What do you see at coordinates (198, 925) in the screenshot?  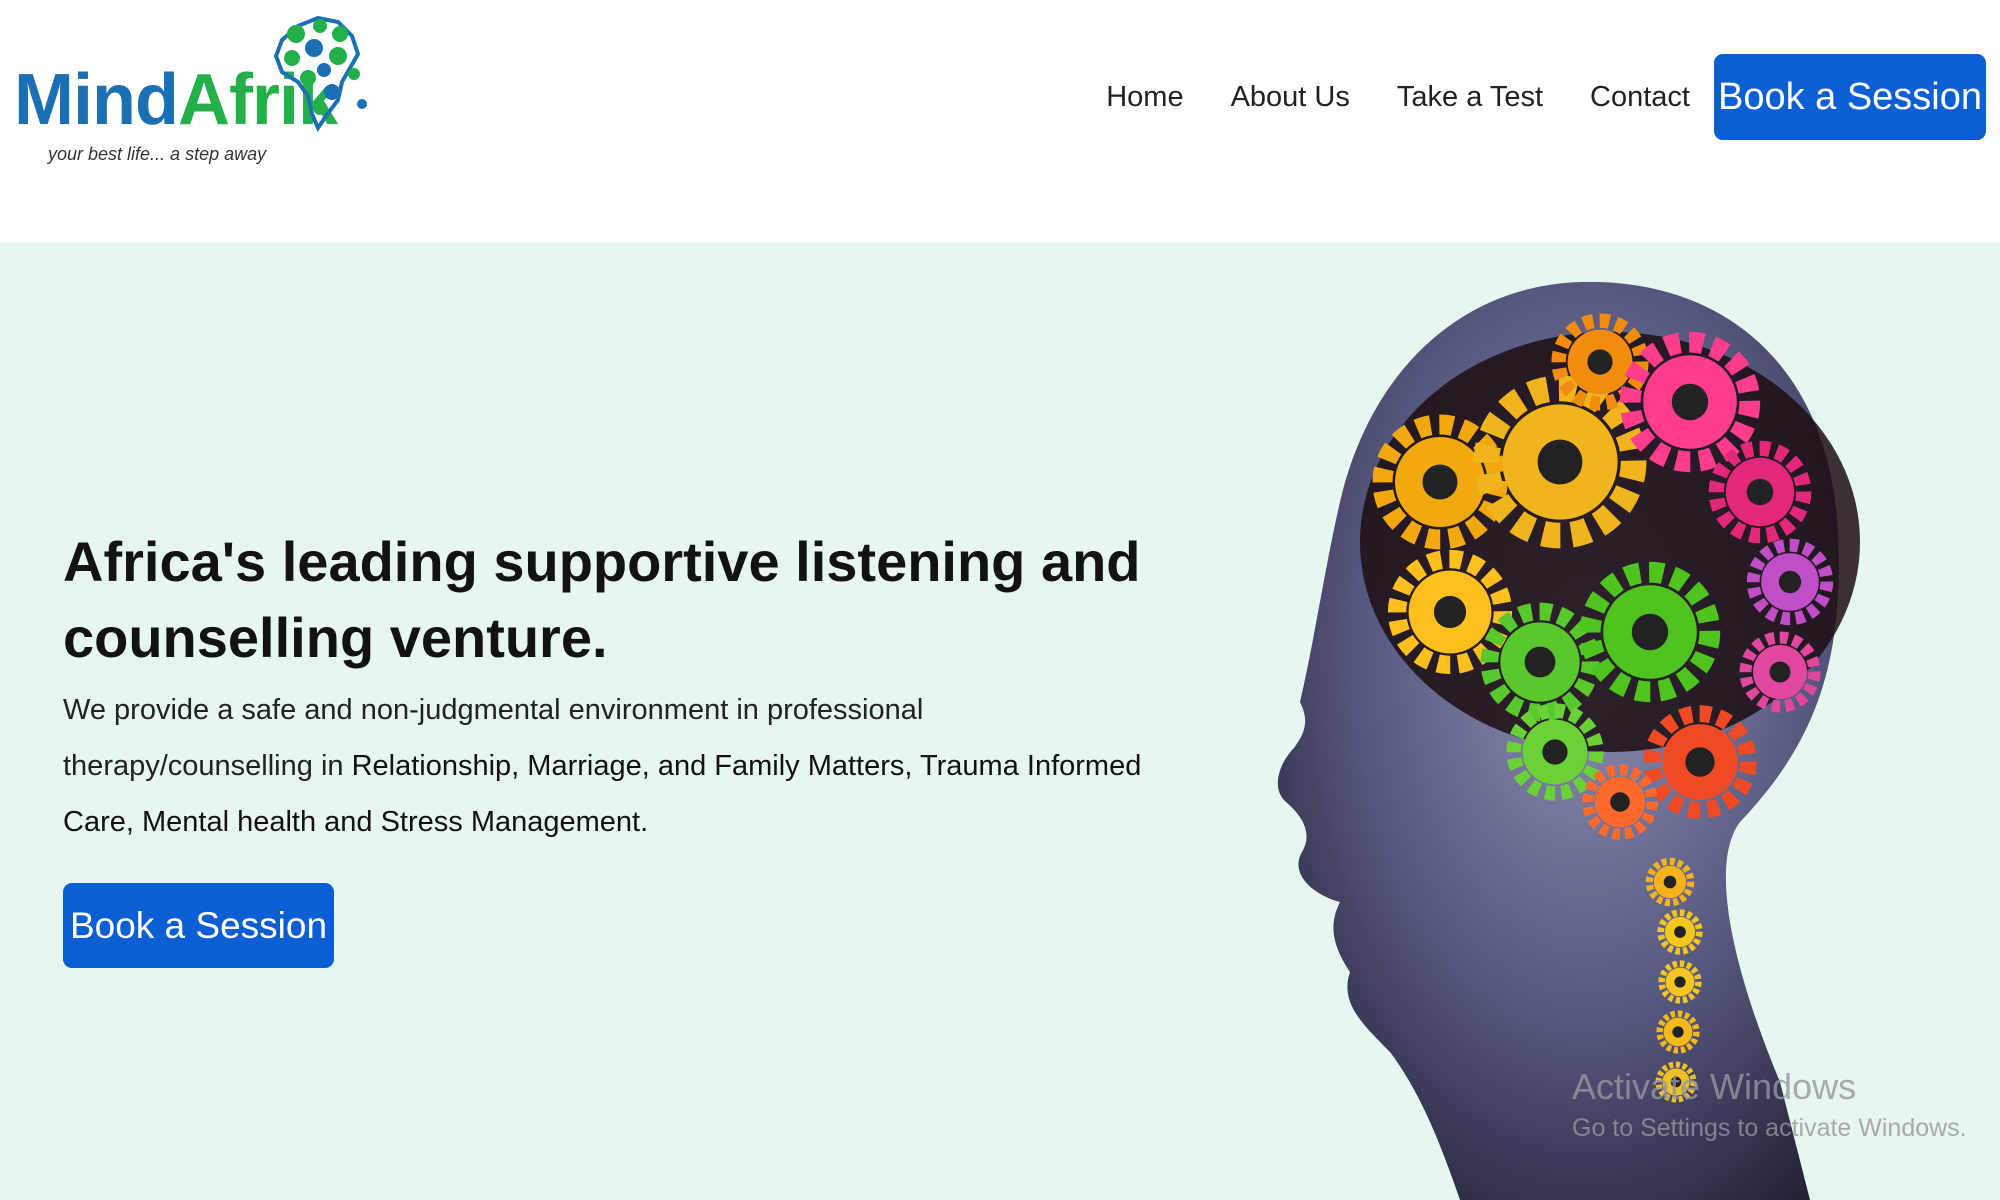 I see `hero-book-session-button: Book a Session` at bounding box center [198, 925].